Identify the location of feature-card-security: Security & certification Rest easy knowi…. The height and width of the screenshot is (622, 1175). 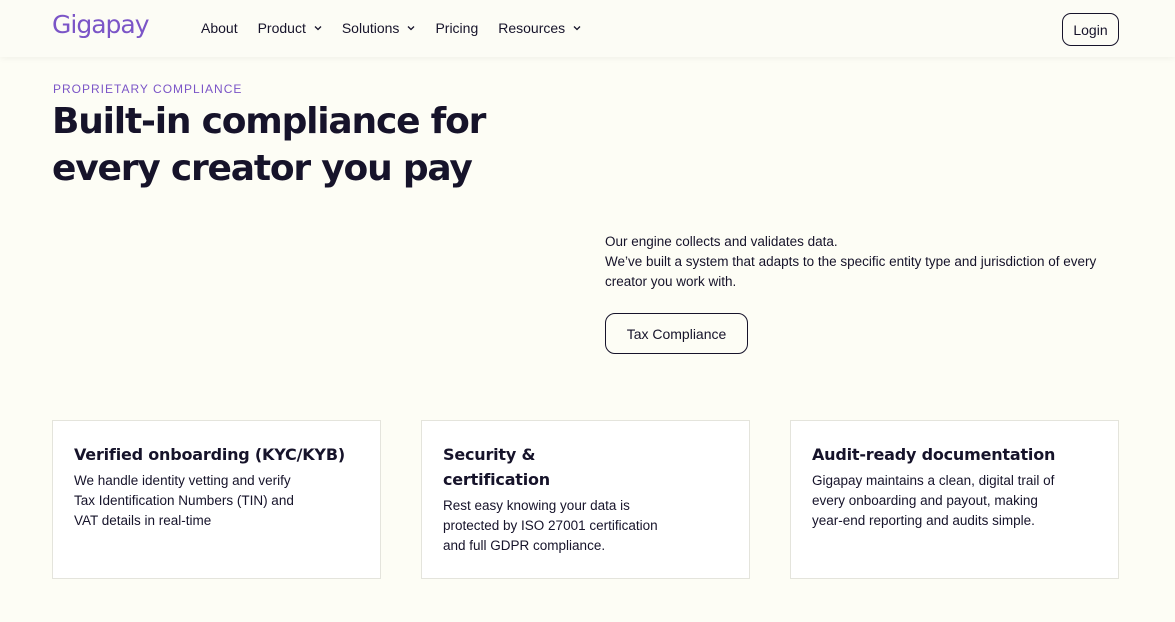
(585, 499).